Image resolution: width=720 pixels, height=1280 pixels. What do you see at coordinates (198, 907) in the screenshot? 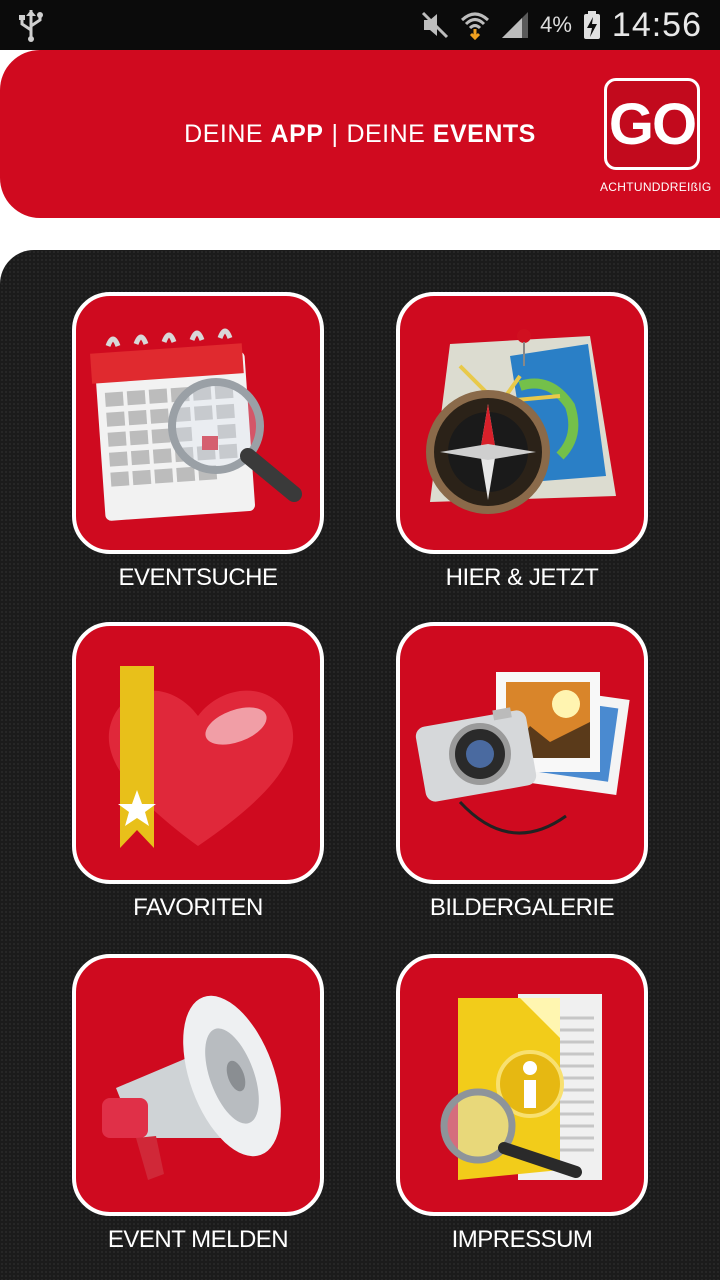
I see `tile-favoriten-label: FAVORITEN` at bounding box center [198, 907].